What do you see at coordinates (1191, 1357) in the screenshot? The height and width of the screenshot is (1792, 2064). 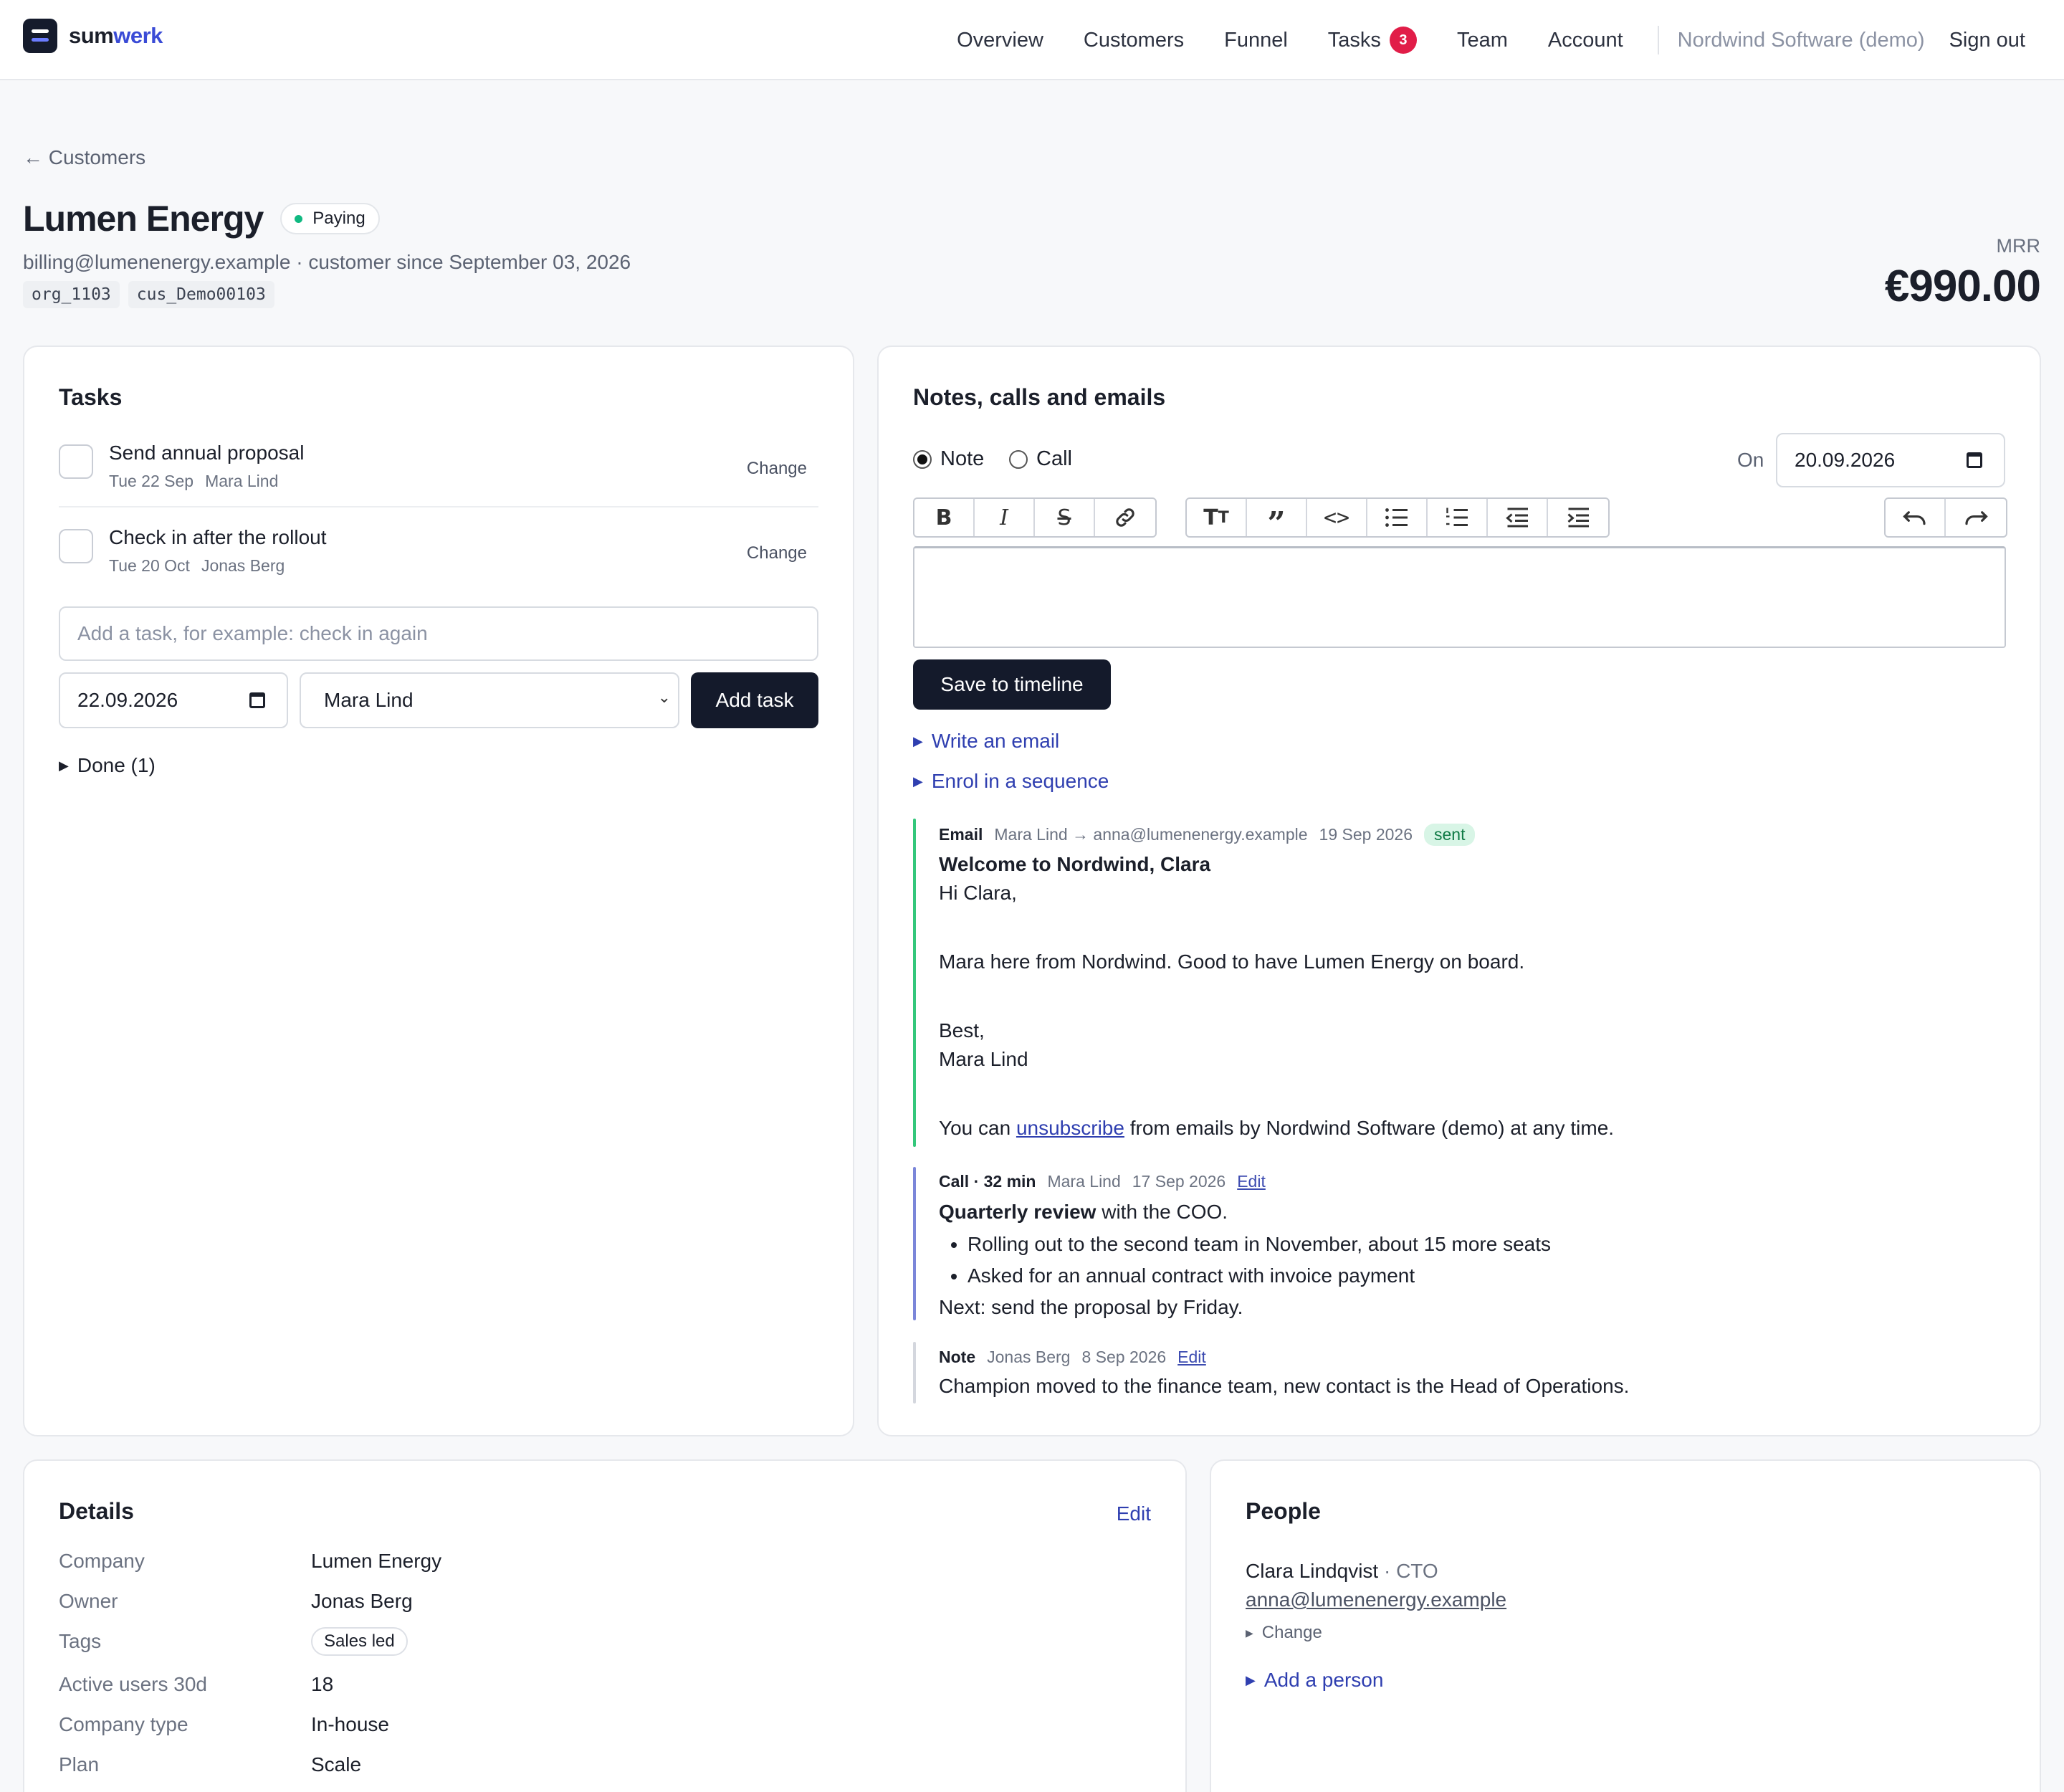 I see `edit-note-link: Edit` at bounding box center [1191, 1357].